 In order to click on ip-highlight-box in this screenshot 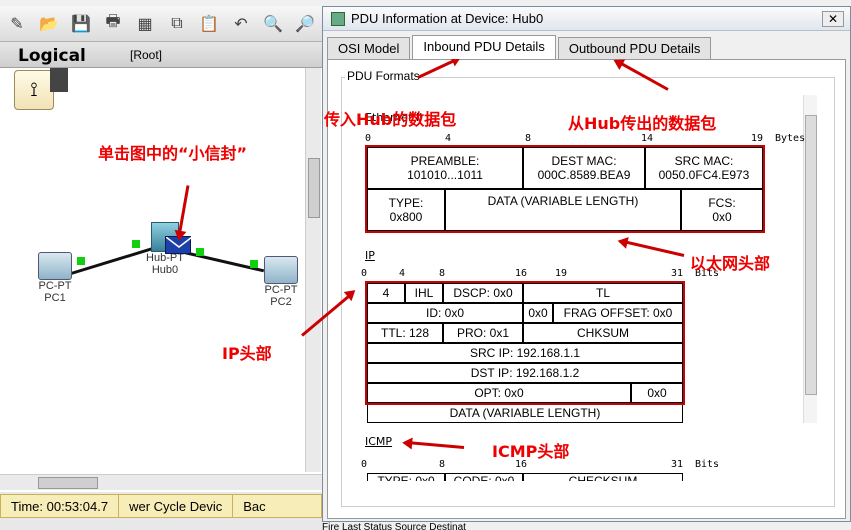, I will do `click(525, 343)`.